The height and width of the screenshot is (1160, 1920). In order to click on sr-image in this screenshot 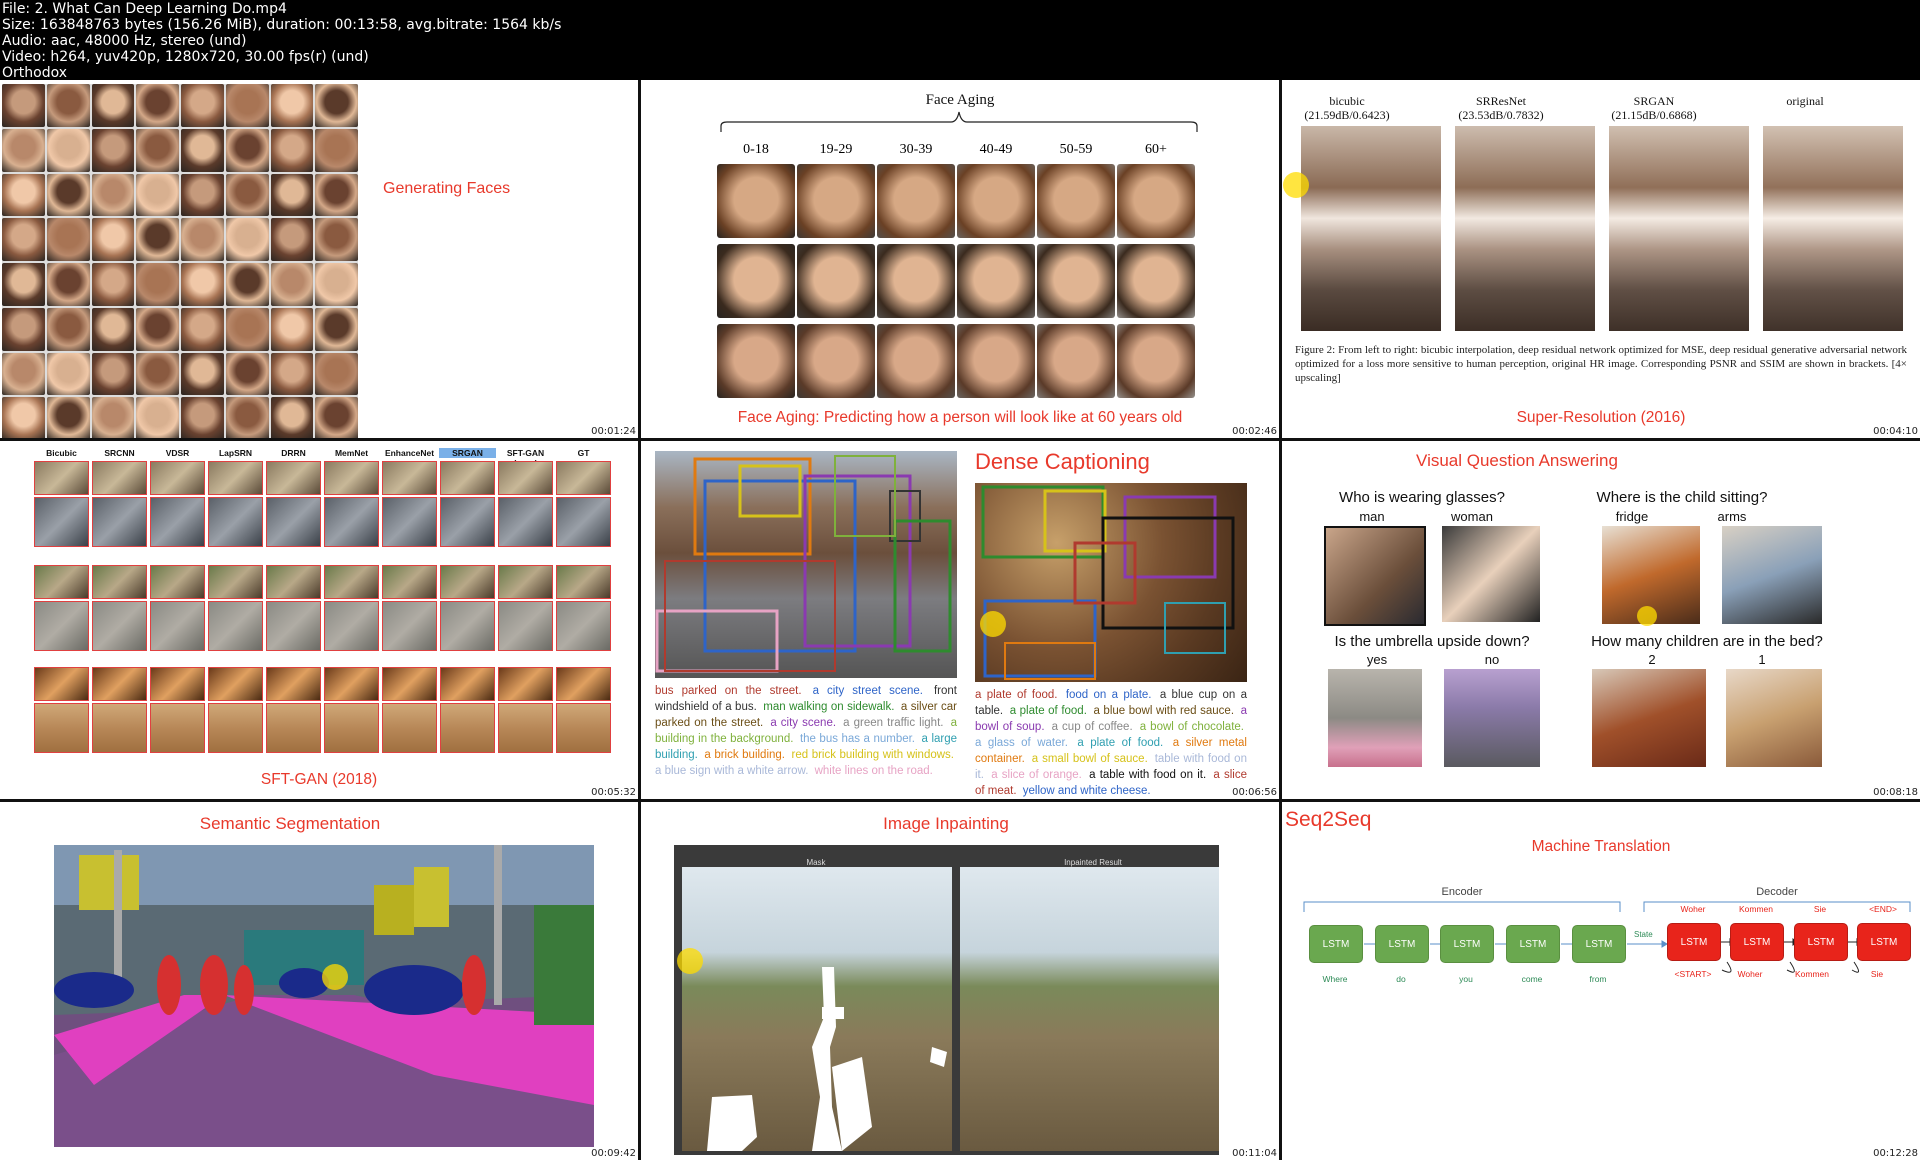, I will do `click(1371, 228)`.